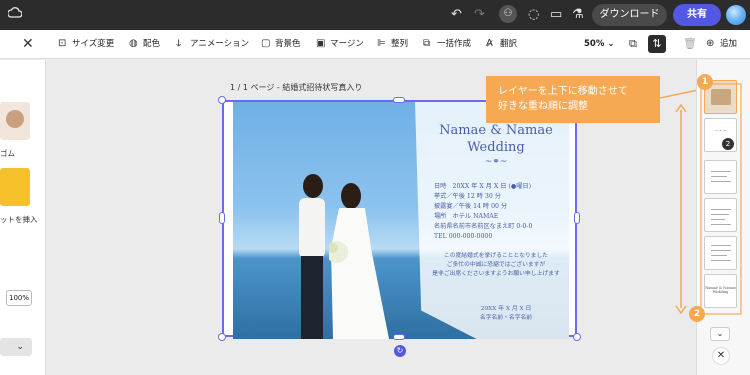 This screenshot has height=375, width=750. I want to click on groom-figure, so click(312, 256).